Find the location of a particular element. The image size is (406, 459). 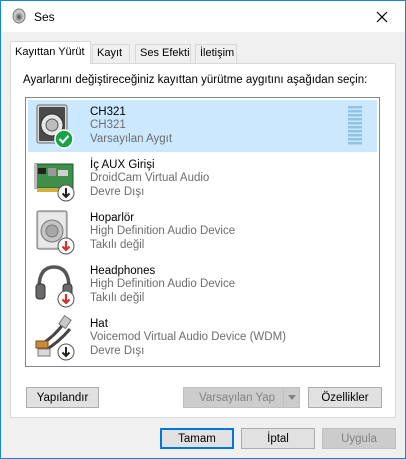

tab-sound-effects: Ses Efekti is located at coordinates (163, 53).